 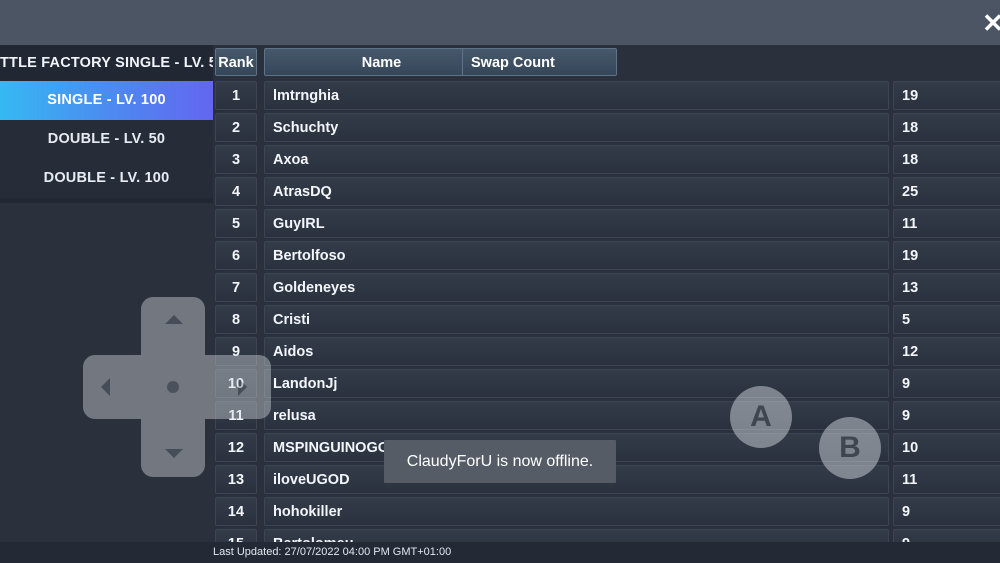 What do you see at coordinates (576, 383) in the screenshot?
I see `cell-name: LandonJj` at bounding box center [576, 383].